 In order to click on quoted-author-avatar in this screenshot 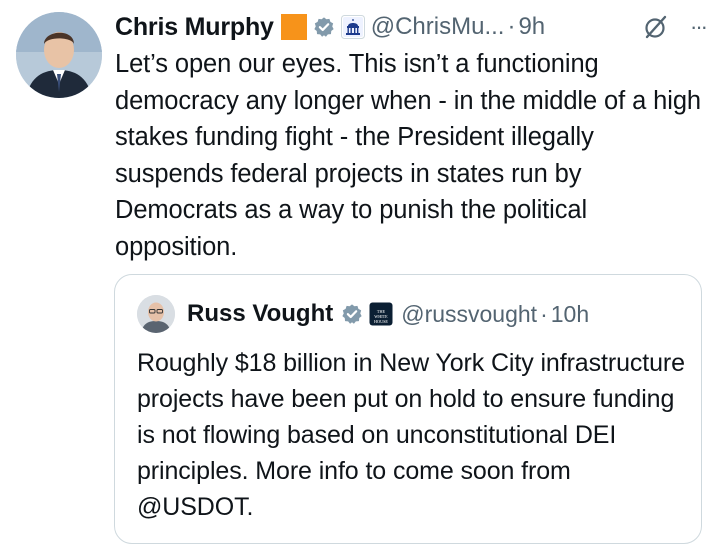, I will do `click(156, 314)`.